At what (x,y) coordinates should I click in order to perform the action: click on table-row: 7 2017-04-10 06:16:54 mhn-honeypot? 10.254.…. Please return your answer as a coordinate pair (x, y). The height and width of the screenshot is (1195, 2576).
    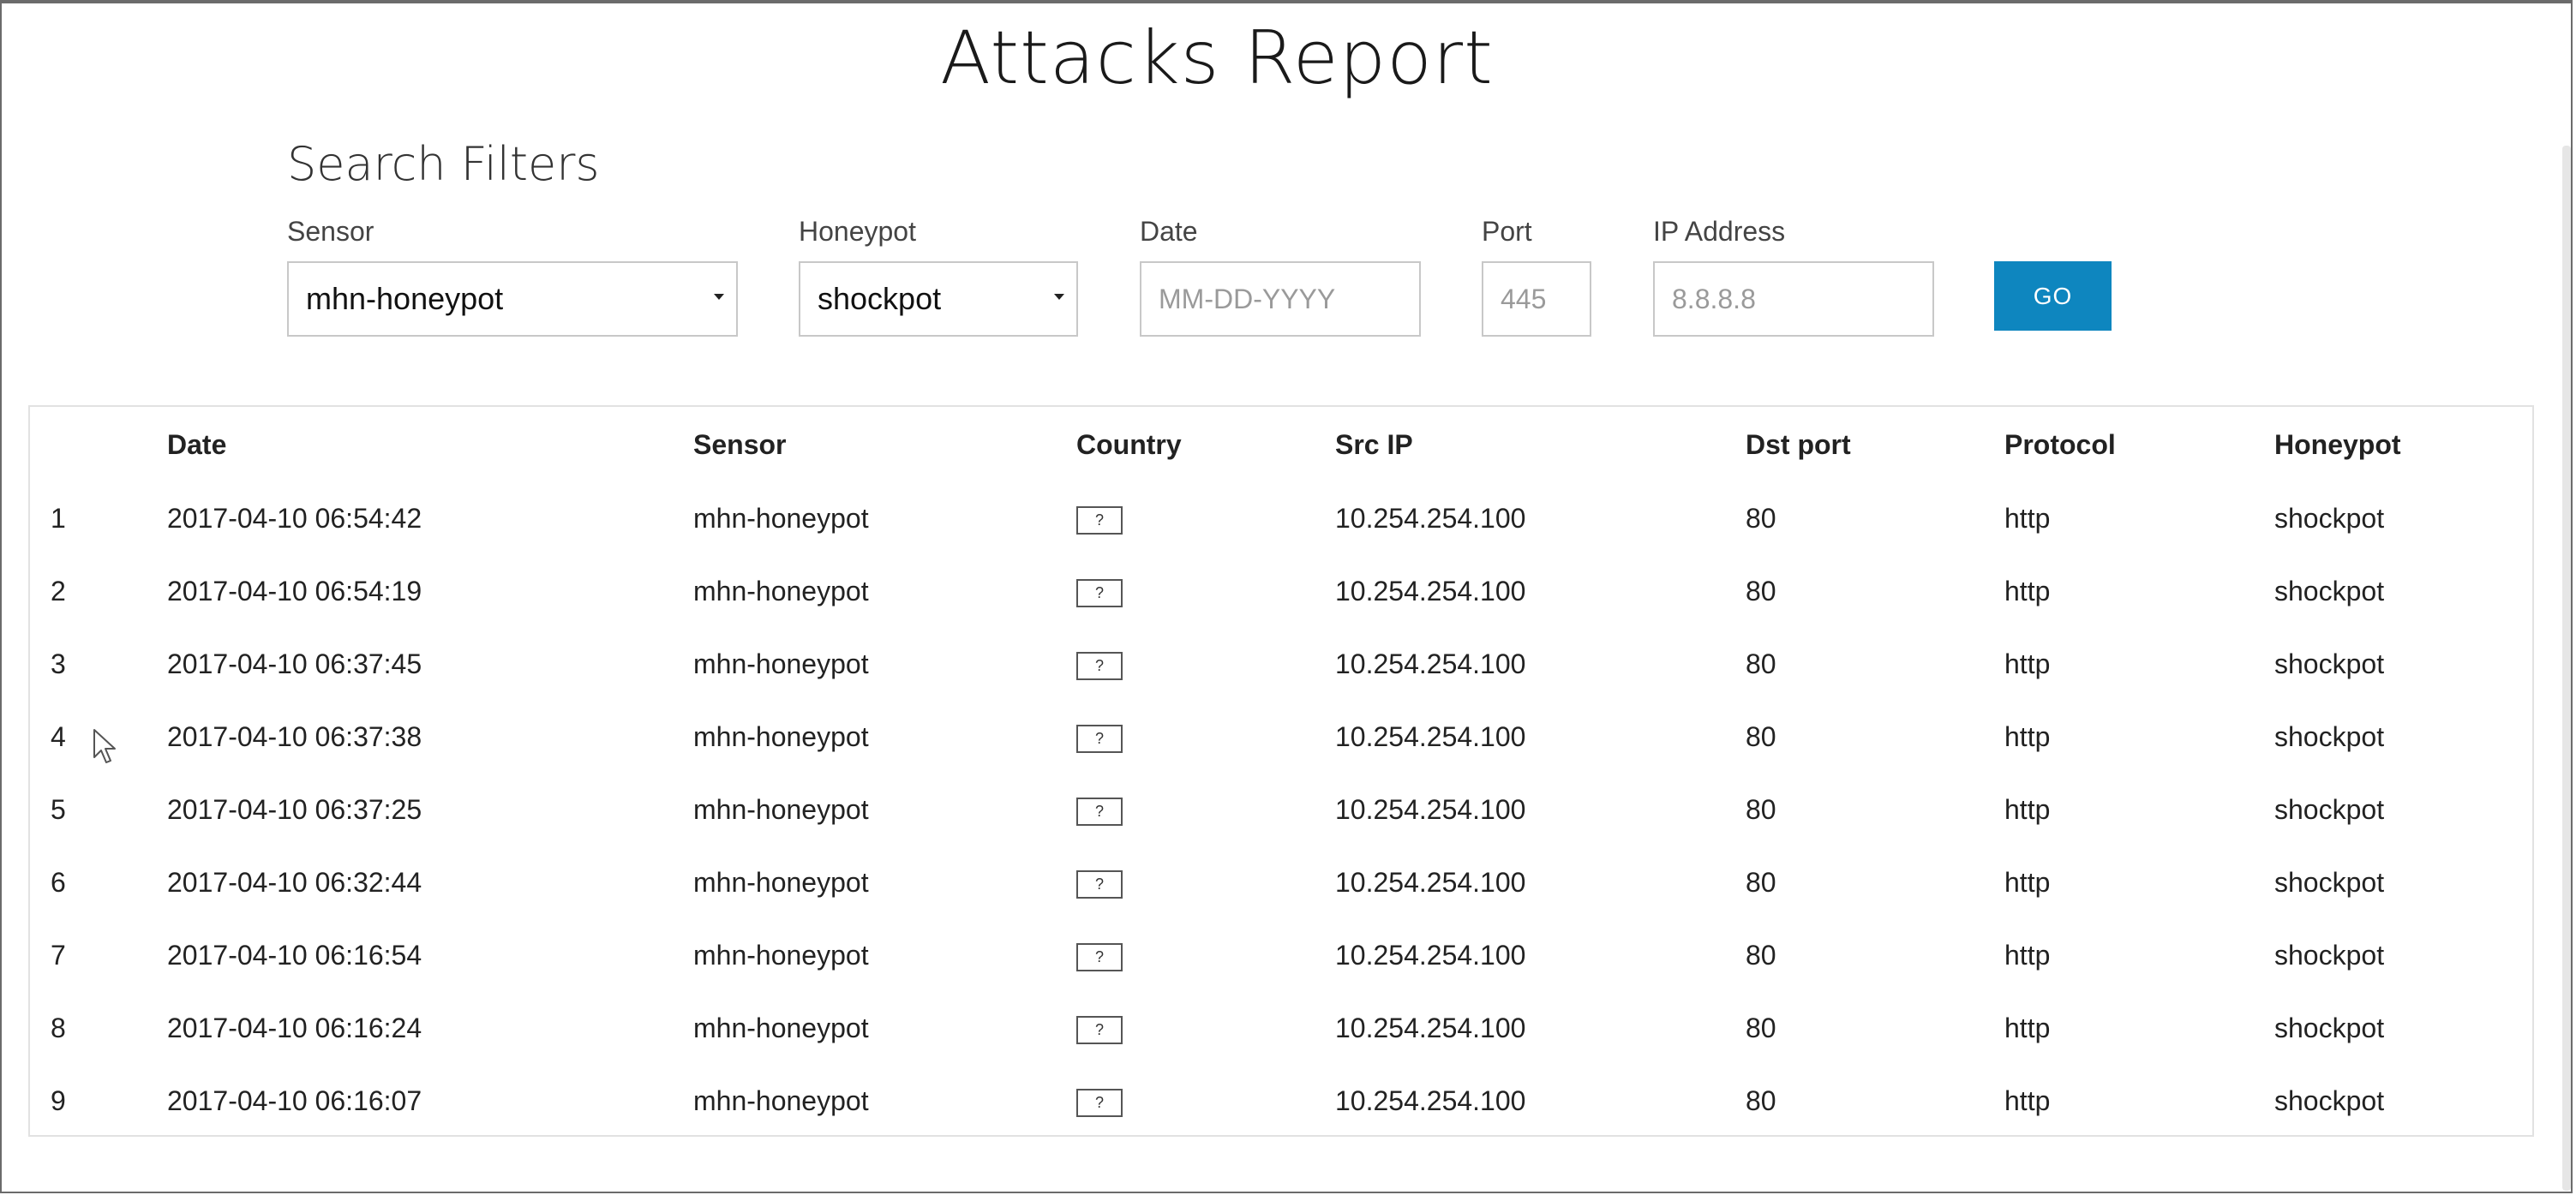
    Looking at the image, I should click on (1281, 955).